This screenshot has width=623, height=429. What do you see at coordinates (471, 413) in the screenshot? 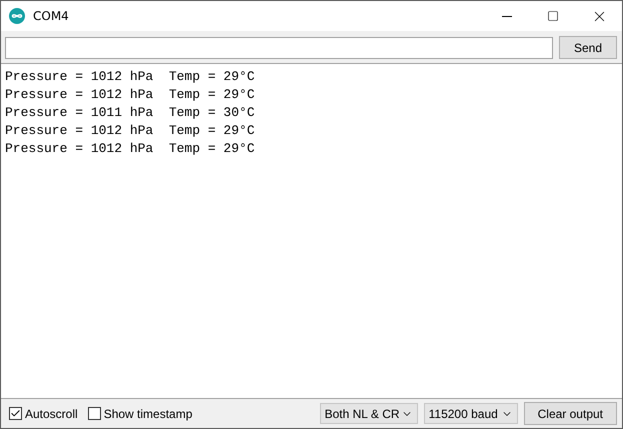
I see `baud-rate-dropdown: 115200 baud` at bounding box center [471, 413].